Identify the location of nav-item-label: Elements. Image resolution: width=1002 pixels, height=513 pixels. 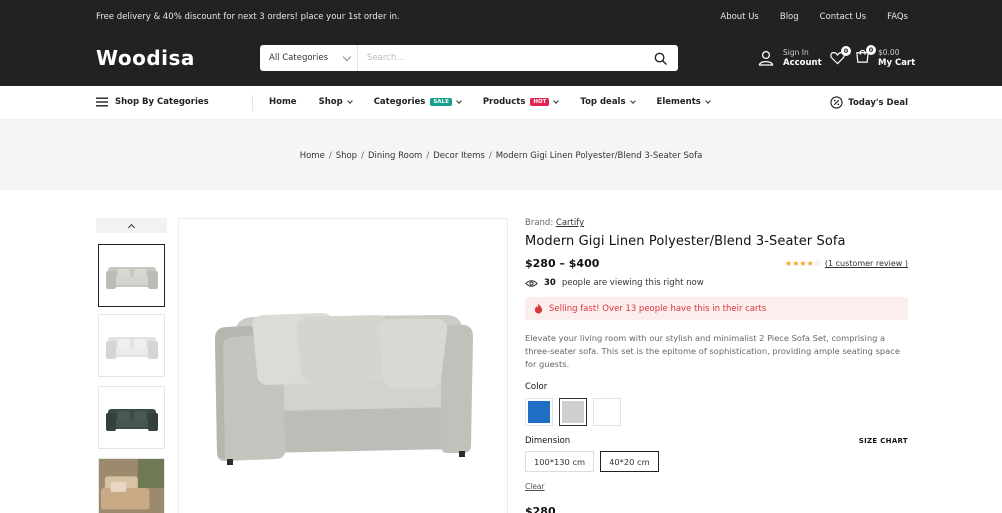
(678, 102).